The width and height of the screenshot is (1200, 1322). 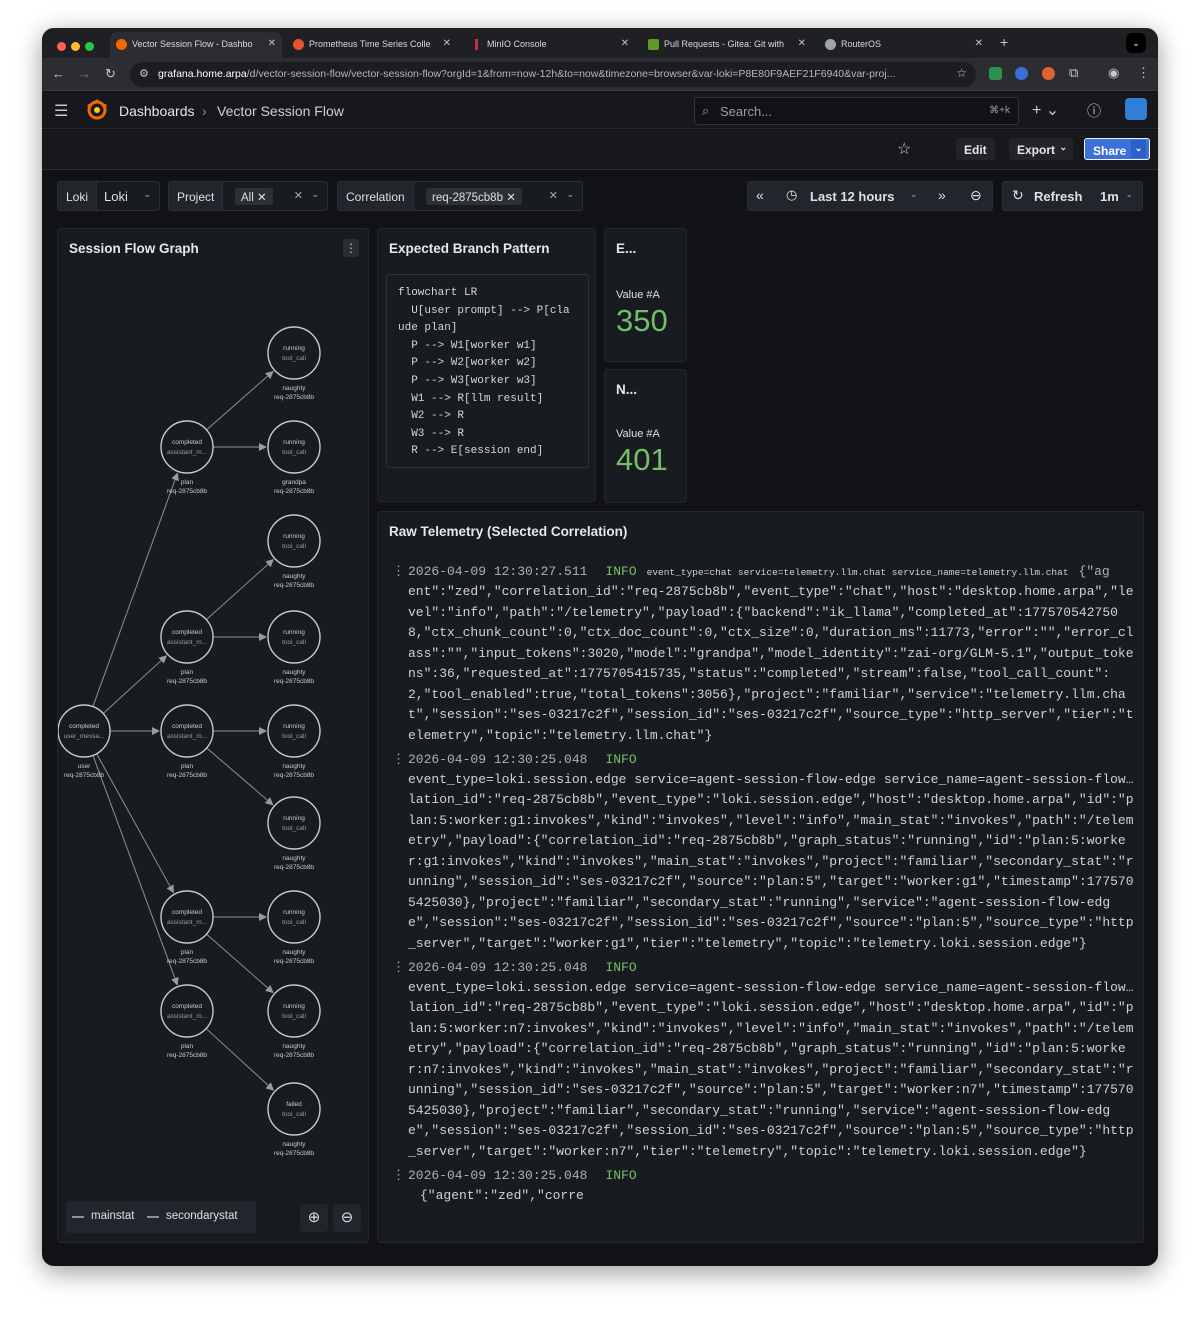 I want to click on avatar, so click(x=1136, y=109).